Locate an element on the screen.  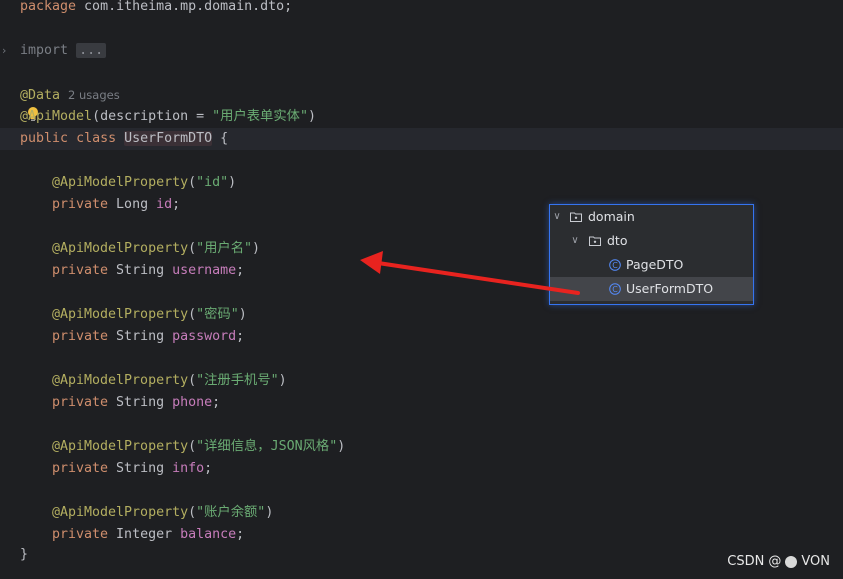
field-declaration-line: private String username; is located at coordinates (148, 271).